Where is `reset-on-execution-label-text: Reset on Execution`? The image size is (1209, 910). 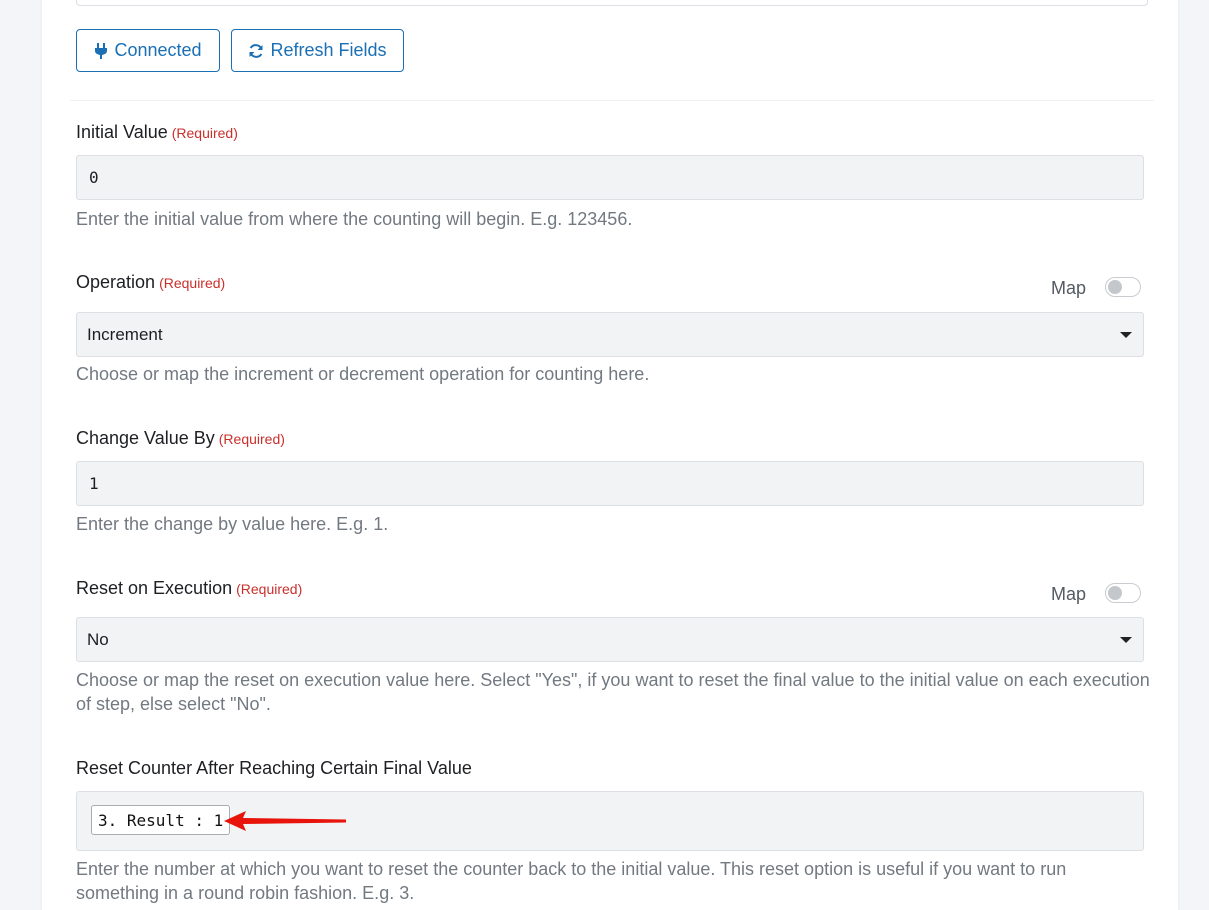 reset-on-execution-label-text: Reset on Execution is located at coordinates (154, 588).